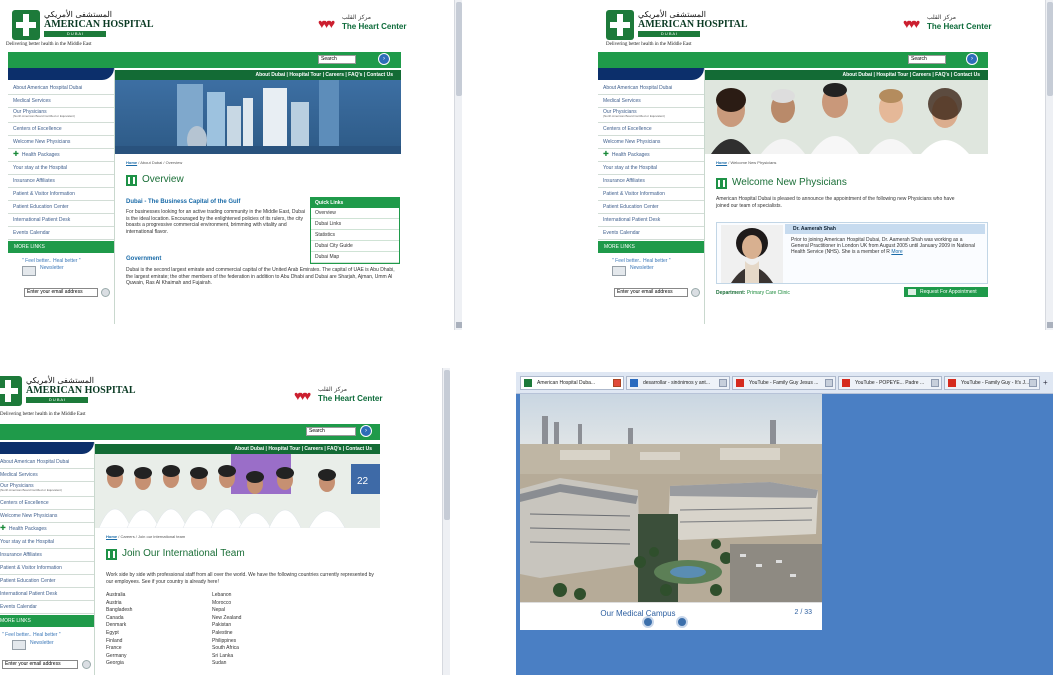 The width and height of the screenshot is (1053, 675). Describe the element at coordinates (1047, 383) in the screenshot. I see `new-tab-icon: +` at that location.